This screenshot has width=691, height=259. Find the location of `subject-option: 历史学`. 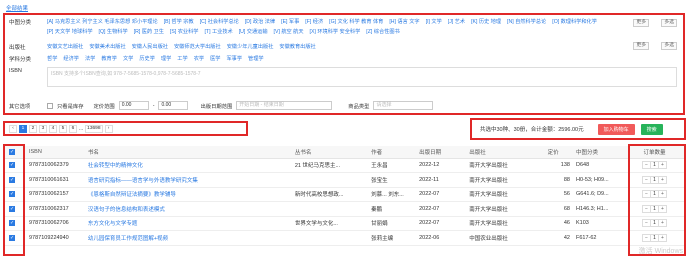

subject-option: 历史学 is located at coordinates (147, 58).